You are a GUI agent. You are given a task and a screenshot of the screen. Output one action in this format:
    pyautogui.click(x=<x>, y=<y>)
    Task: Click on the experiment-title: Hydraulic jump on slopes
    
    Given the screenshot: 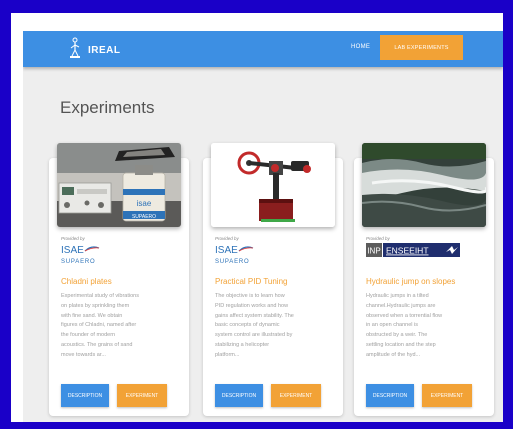 What is the action you would take?
    pyautogui.click(x=410, y=281)
    